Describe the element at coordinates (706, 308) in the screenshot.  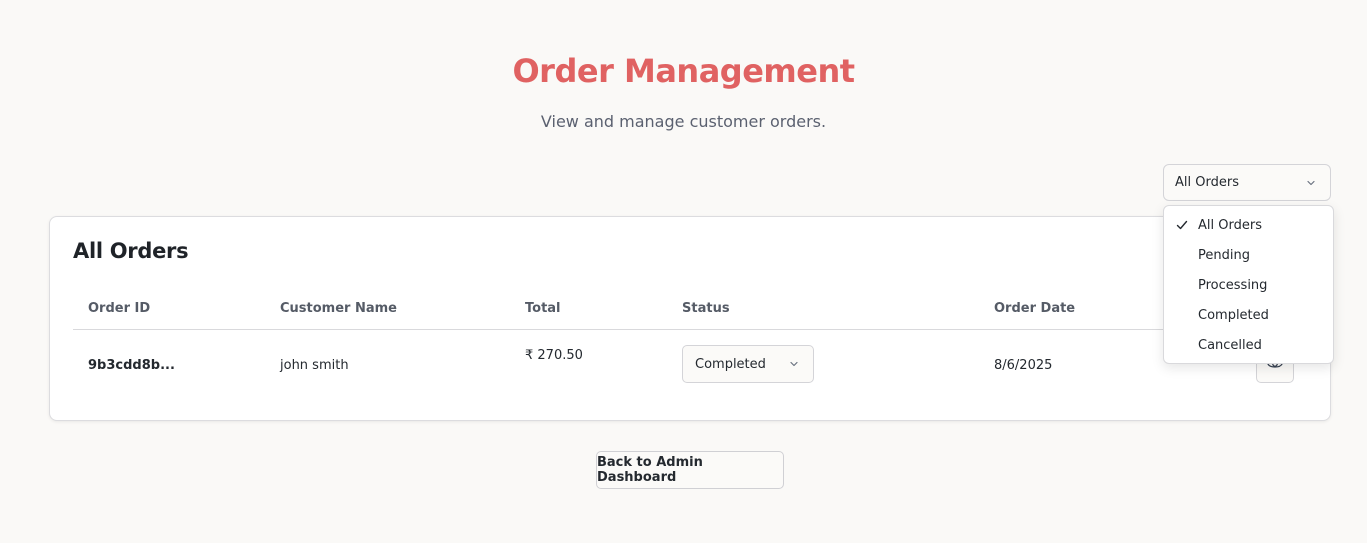
I see `column-header-status: Status` at that location.